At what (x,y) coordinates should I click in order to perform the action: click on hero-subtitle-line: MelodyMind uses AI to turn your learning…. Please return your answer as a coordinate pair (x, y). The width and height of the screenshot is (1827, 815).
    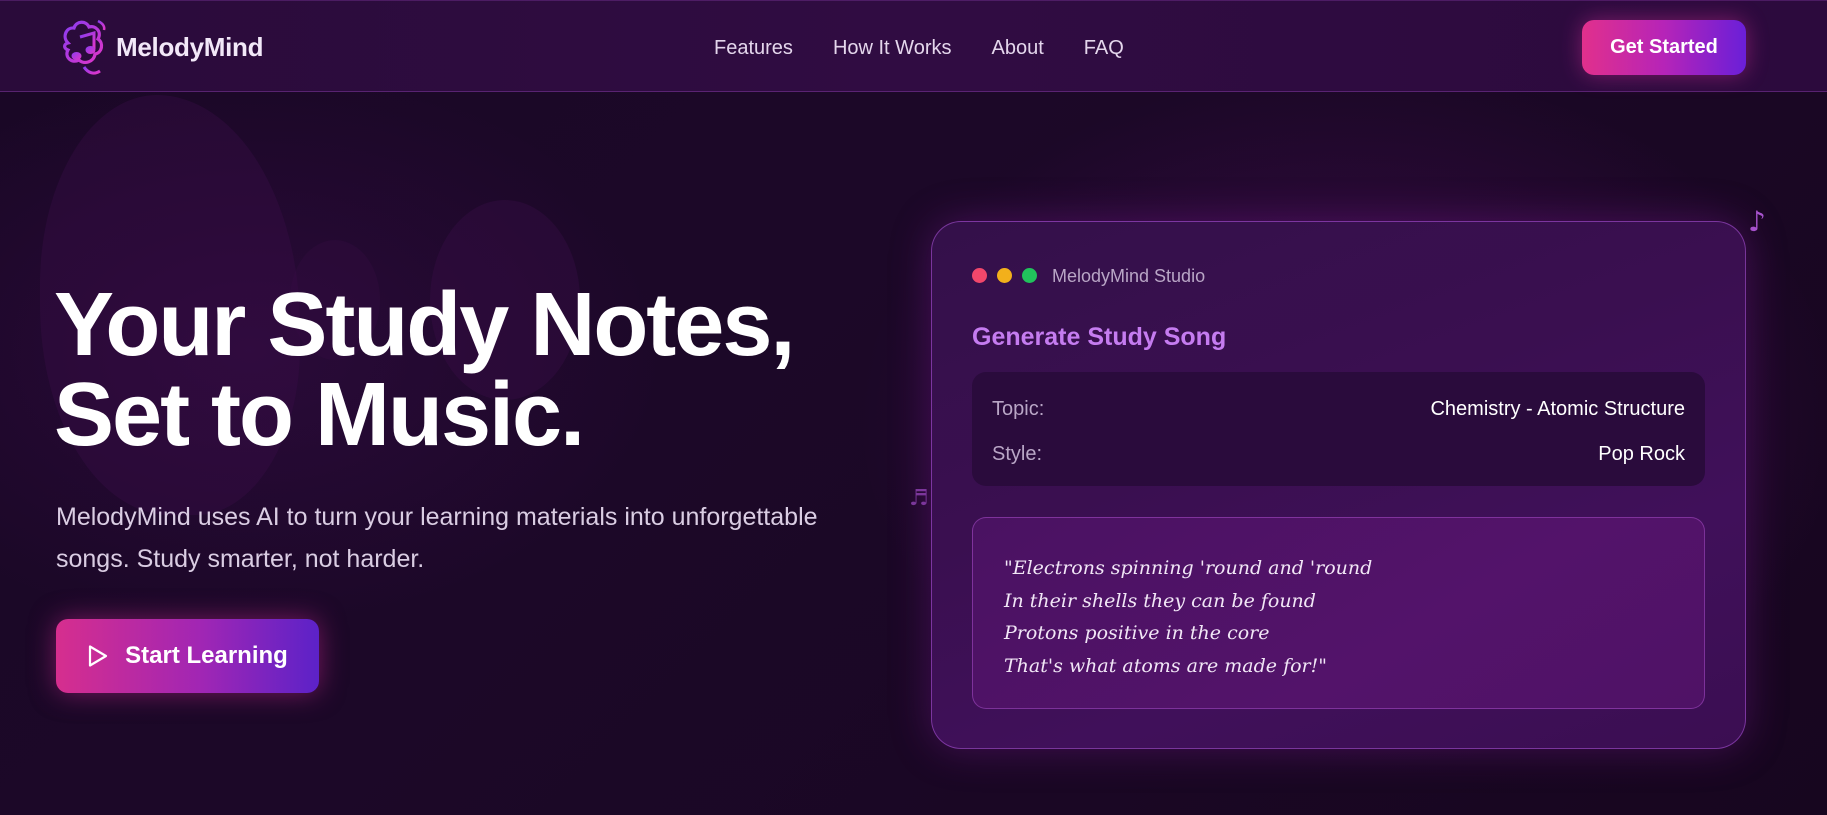
    Looking at the image, I should click on (437, 517).